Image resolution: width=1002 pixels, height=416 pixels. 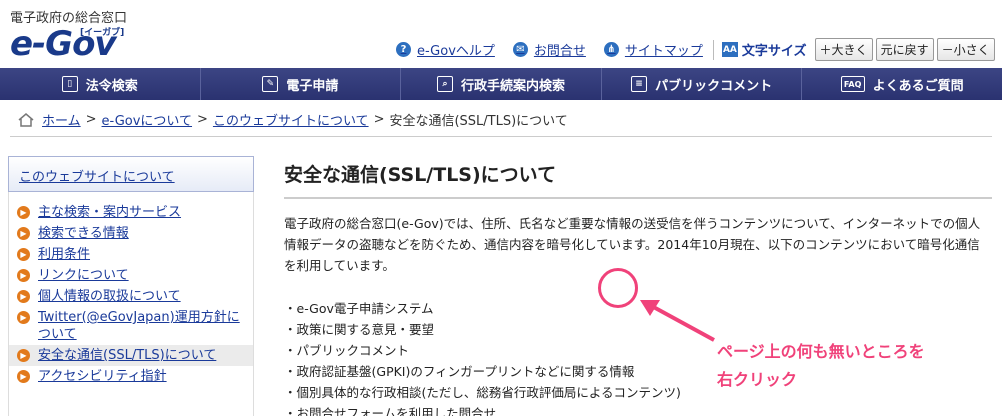 What do you see at coordinates (611, 49) in the screenshot?
I see `sitemap-icon: ⋔` at bounding box center [611, 49].